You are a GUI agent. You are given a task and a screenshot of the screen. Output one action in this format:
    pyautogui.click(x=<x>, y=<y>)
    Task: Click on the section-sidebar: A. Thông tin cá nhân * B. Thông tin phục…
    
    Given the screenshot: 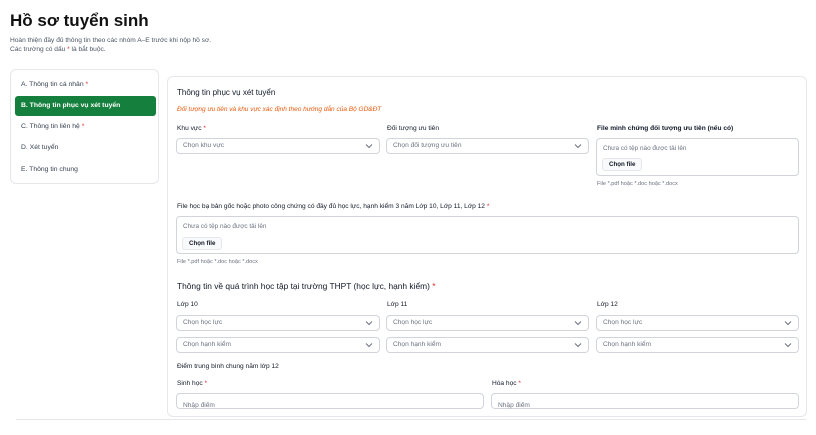 What is the action you would take?
    pyautogui.click(x=84, y=126)
    